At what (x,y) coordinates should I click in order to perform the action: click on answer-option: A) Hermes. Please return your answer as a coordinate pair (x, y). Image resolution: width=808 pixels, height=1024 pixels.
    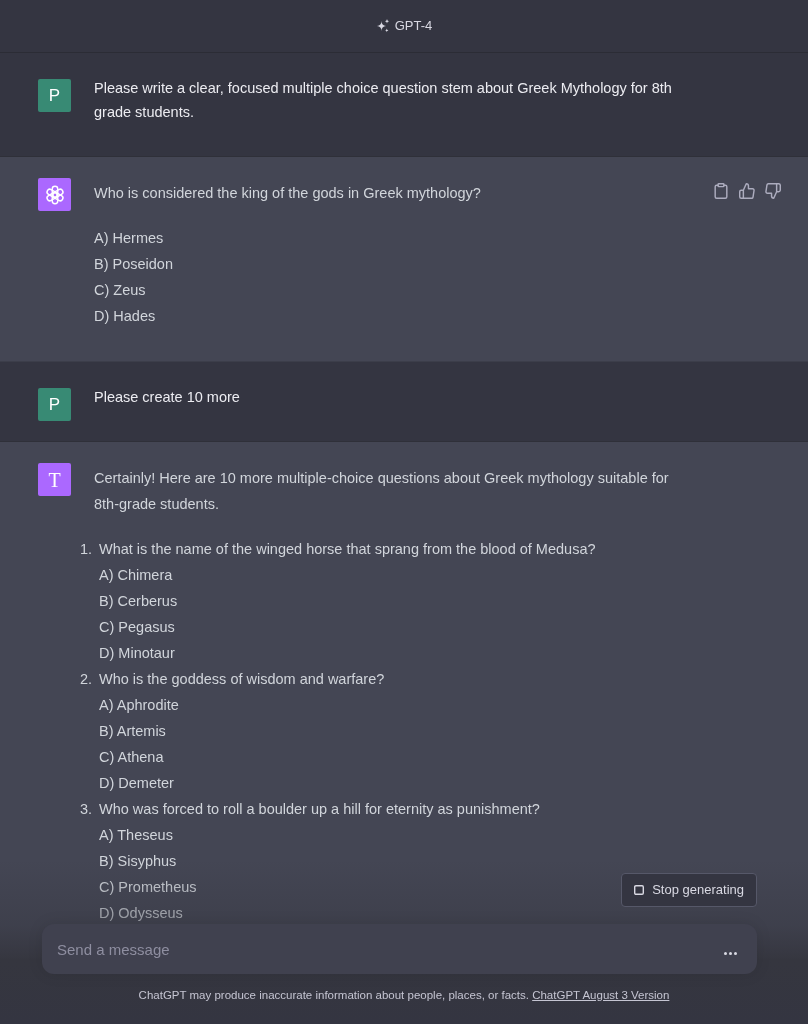
    Looking at the image, I should click on (389, 238).